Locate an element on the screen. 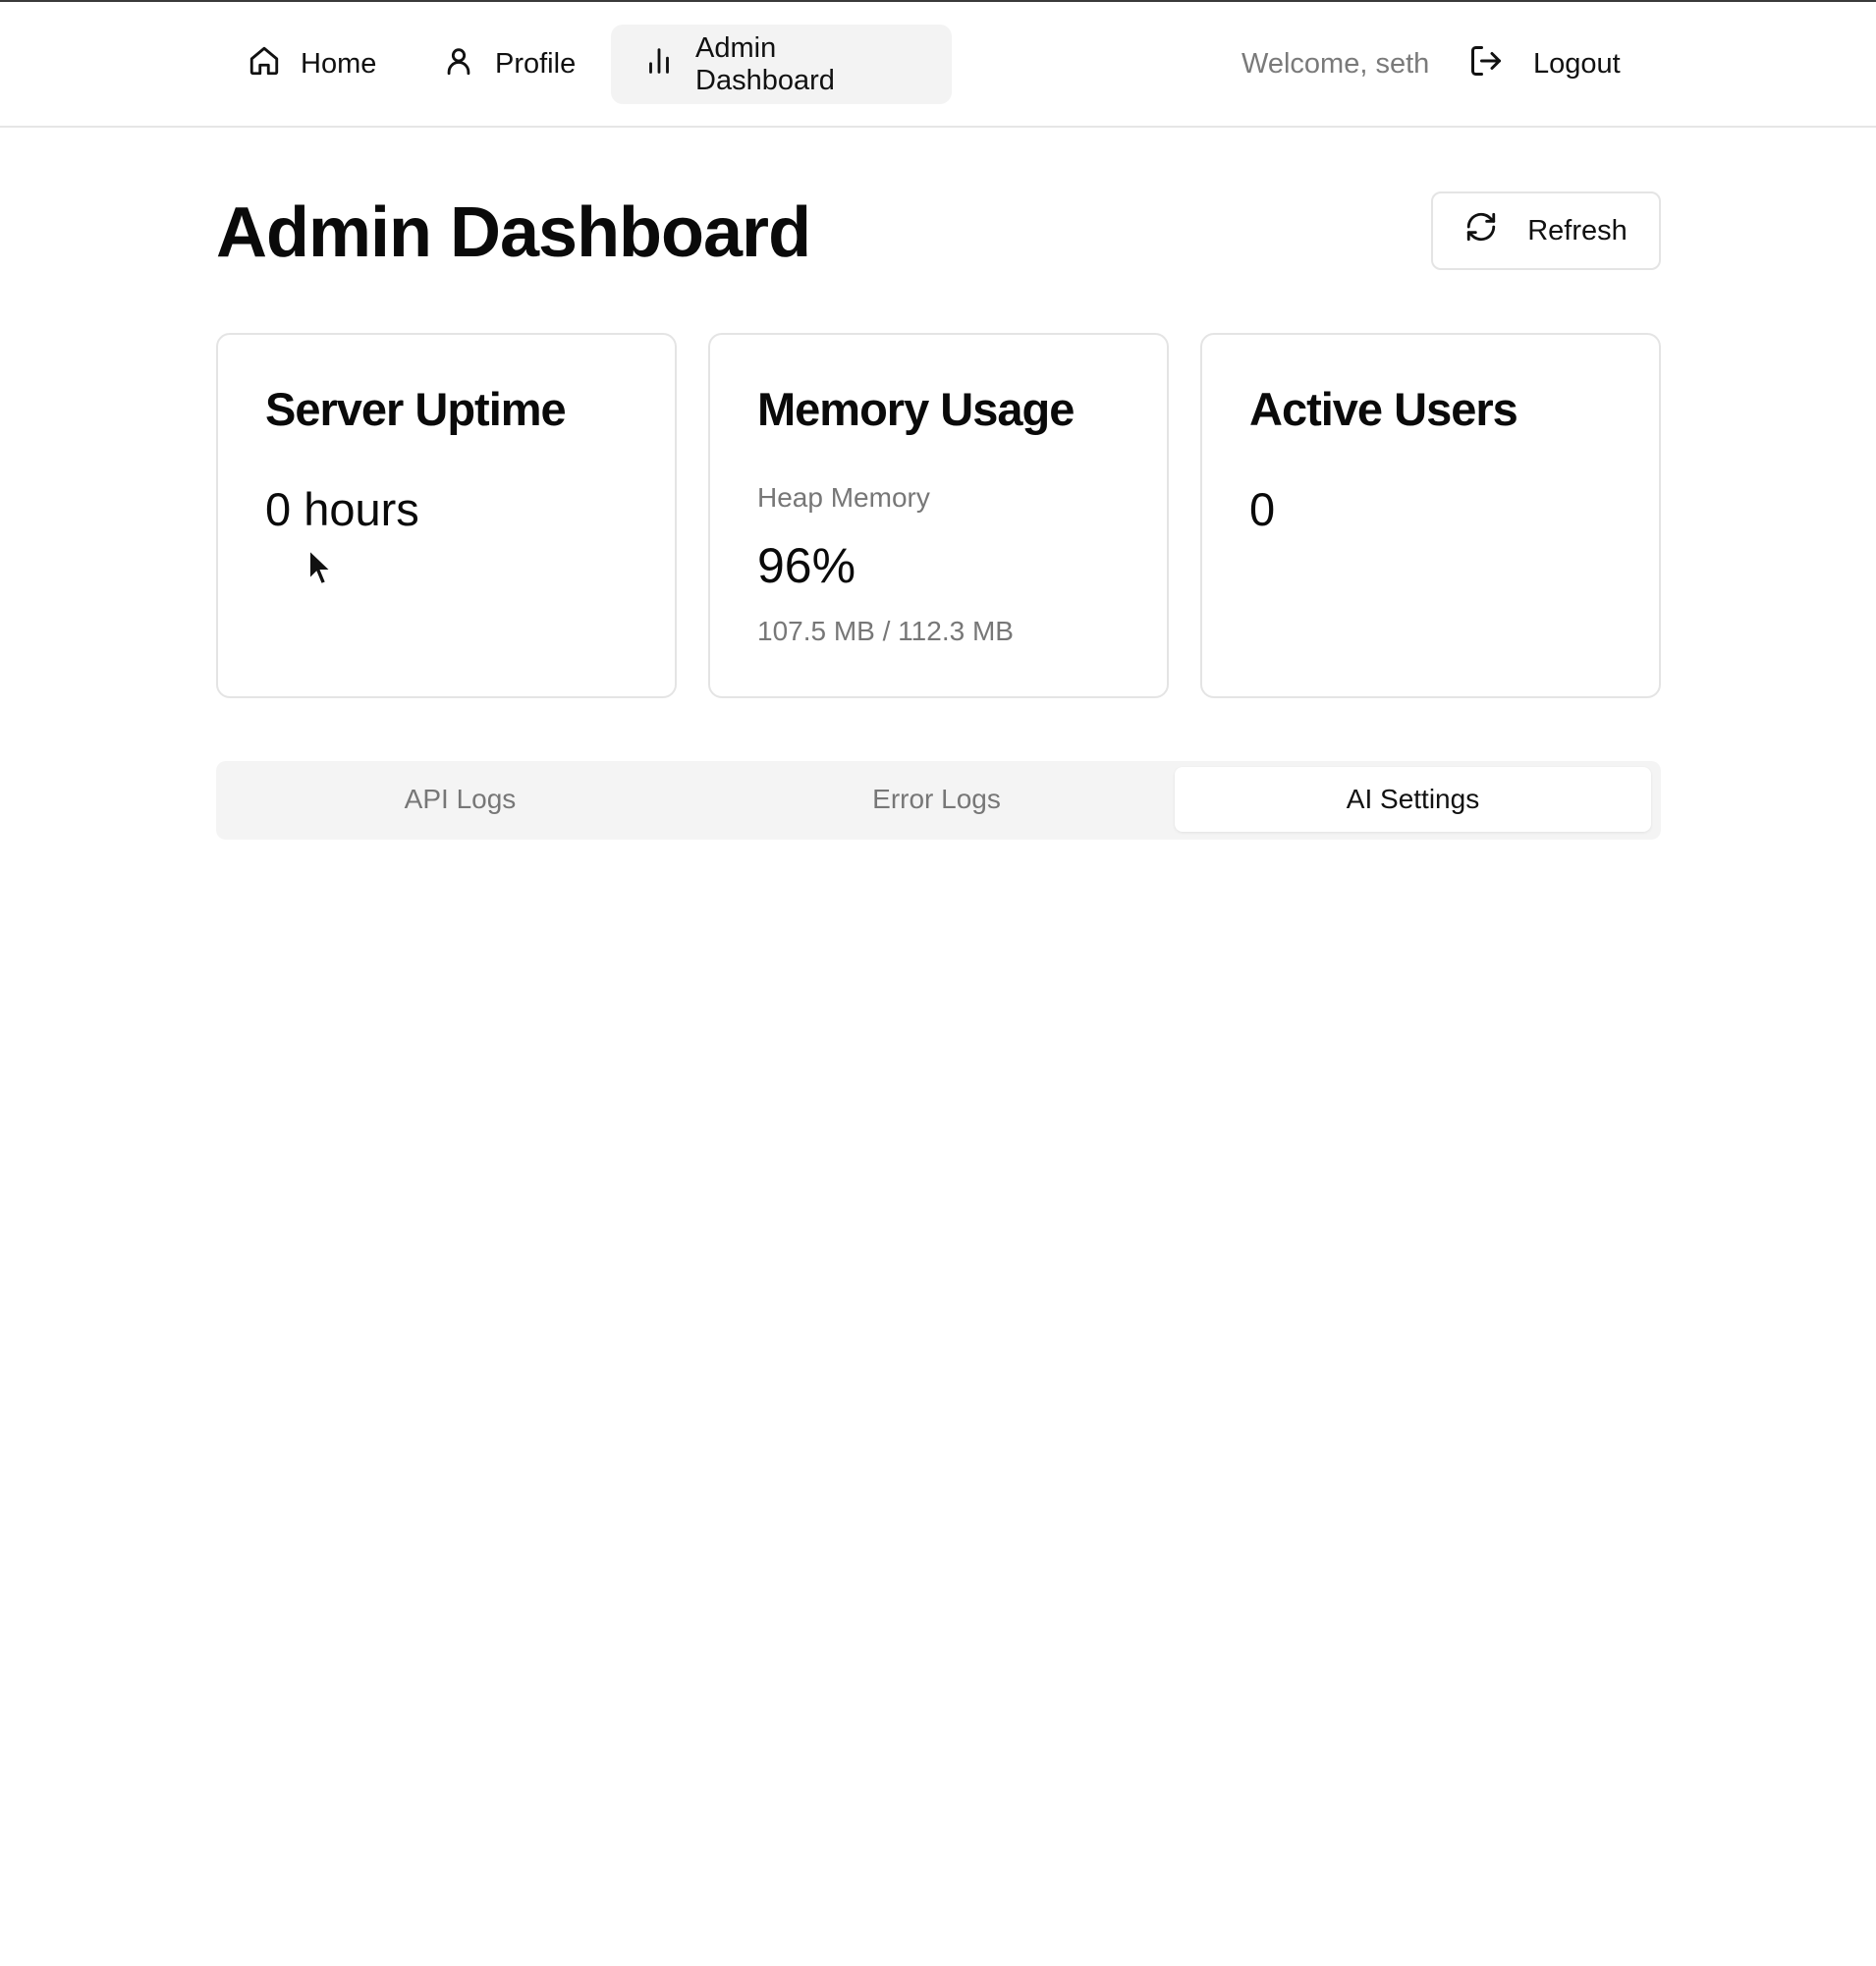 This screenshot has height=1966, width=1876. nav-home-link: Home is located at coordinates (312, 65).